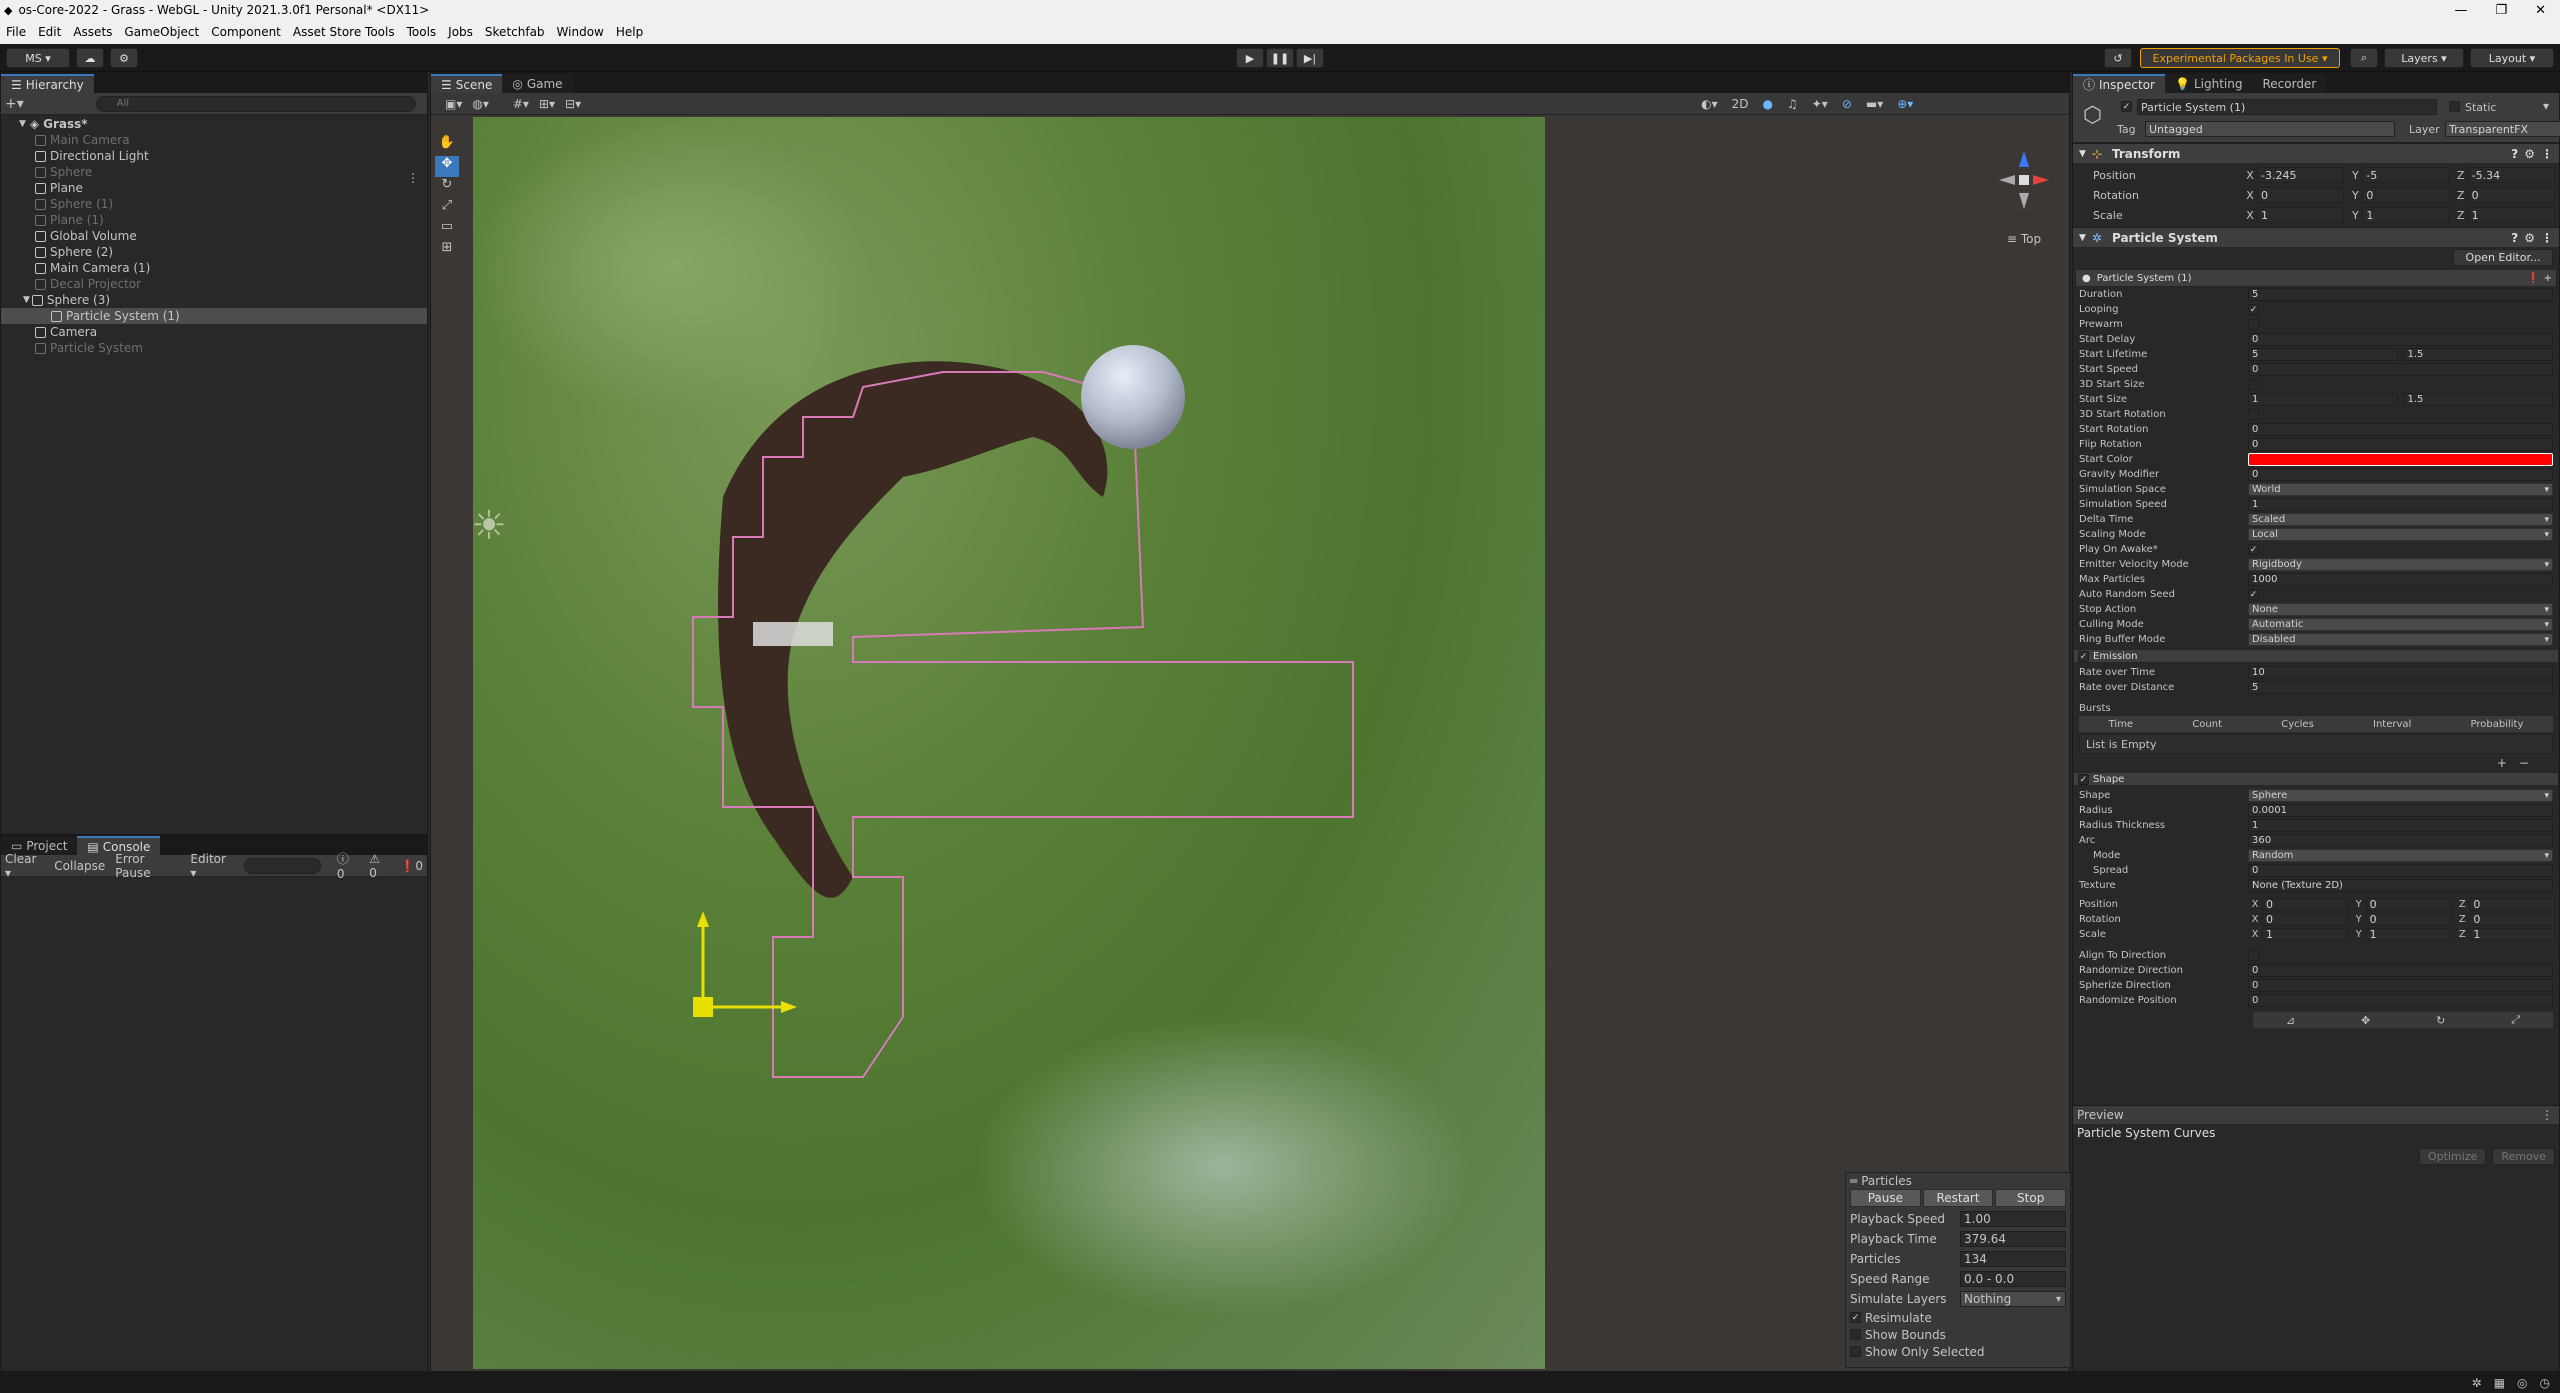  What do you see at coordinates (14, 104) in the screenshot?
I see `add-icon: +▾` at bounding box center [14, 104].